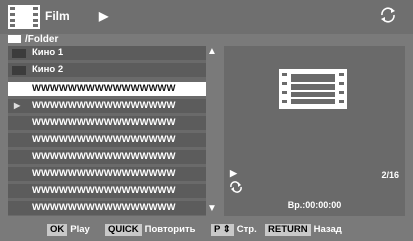 The width and height of the screenshot is (413, 241). Describe the element at coordinates (314, 190) in the screenshot. I see `playback-info-panel: ▶ 2/16 Вр.:00:00:00` at that location.